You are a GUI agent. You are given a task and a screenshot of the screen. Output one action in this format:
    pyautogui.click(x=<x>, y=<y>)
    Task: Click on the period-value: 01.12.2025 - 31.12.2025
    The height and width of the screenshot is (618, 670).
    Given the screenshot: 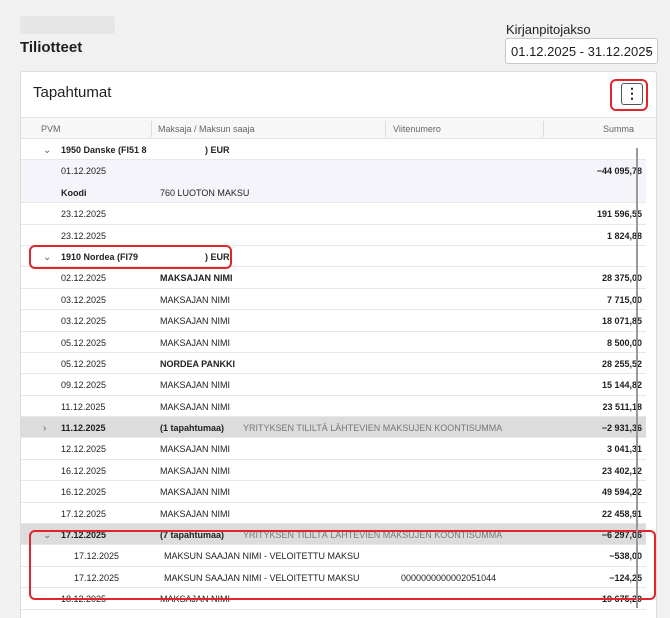 What is the action you would take?
    pyautogui.click(x=582, y=51)
    